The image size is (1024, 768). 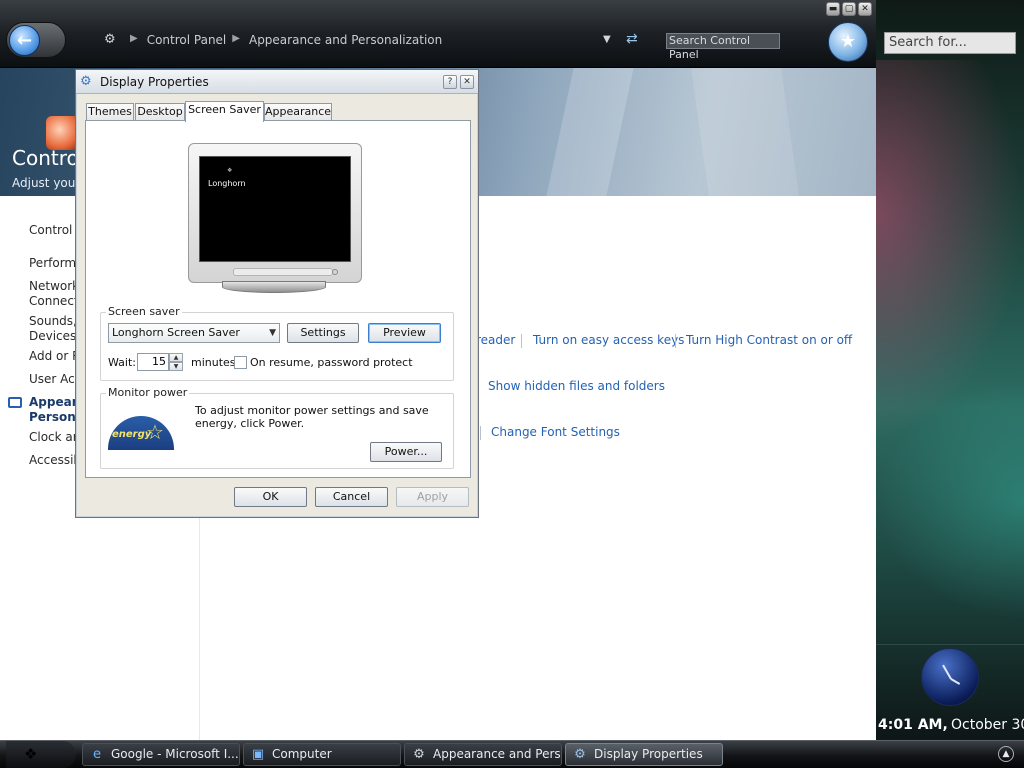 I want to click on dialog-titlebar: ⚙ Display Properties ? ✕, so click(x=277, y=82).